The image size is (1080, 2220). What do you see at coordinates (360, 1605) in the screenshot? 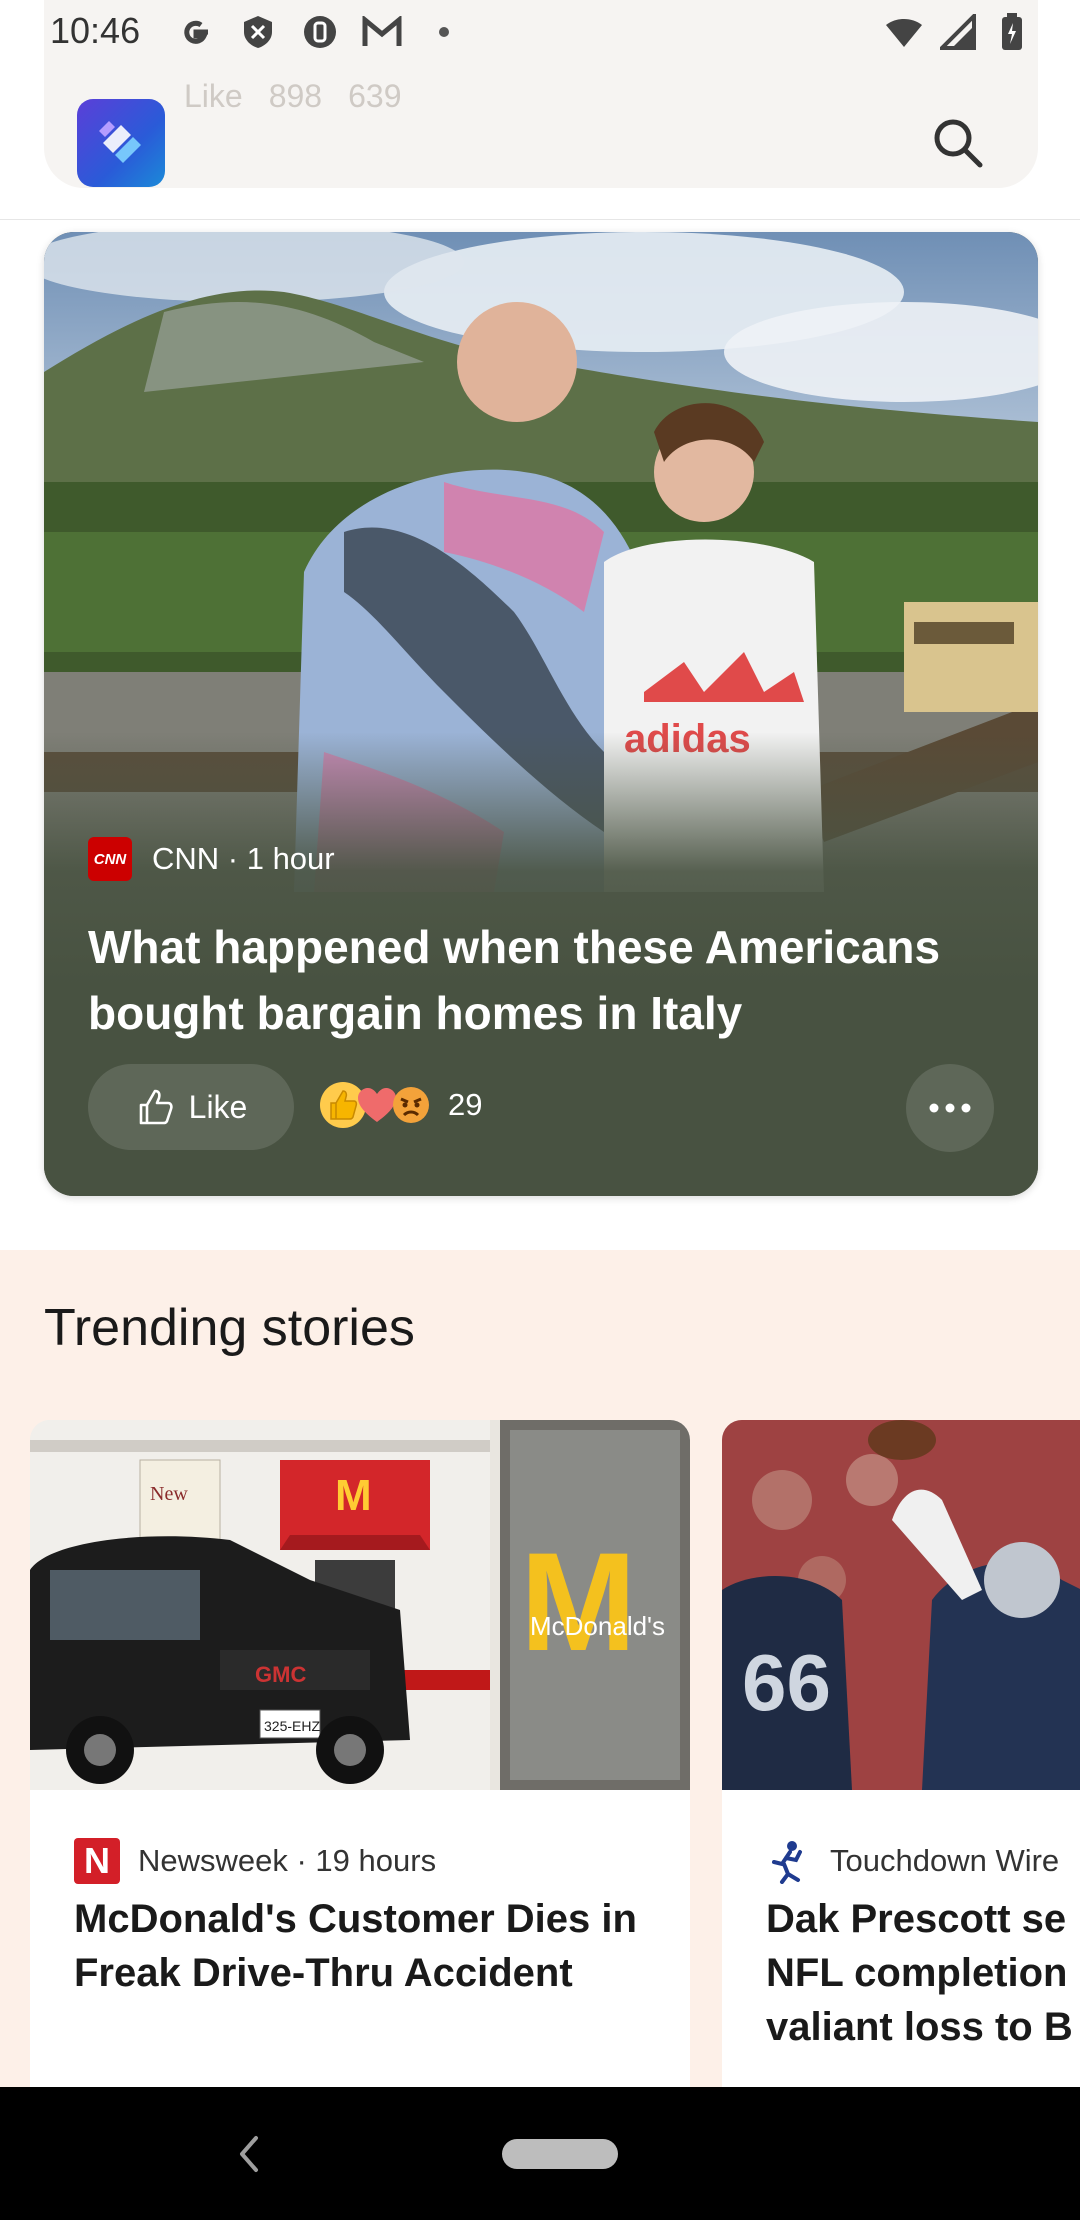
I see `trending-card-image: M New M McDonald's GMC 325-EHZ` at bounding box center [360, 1605].